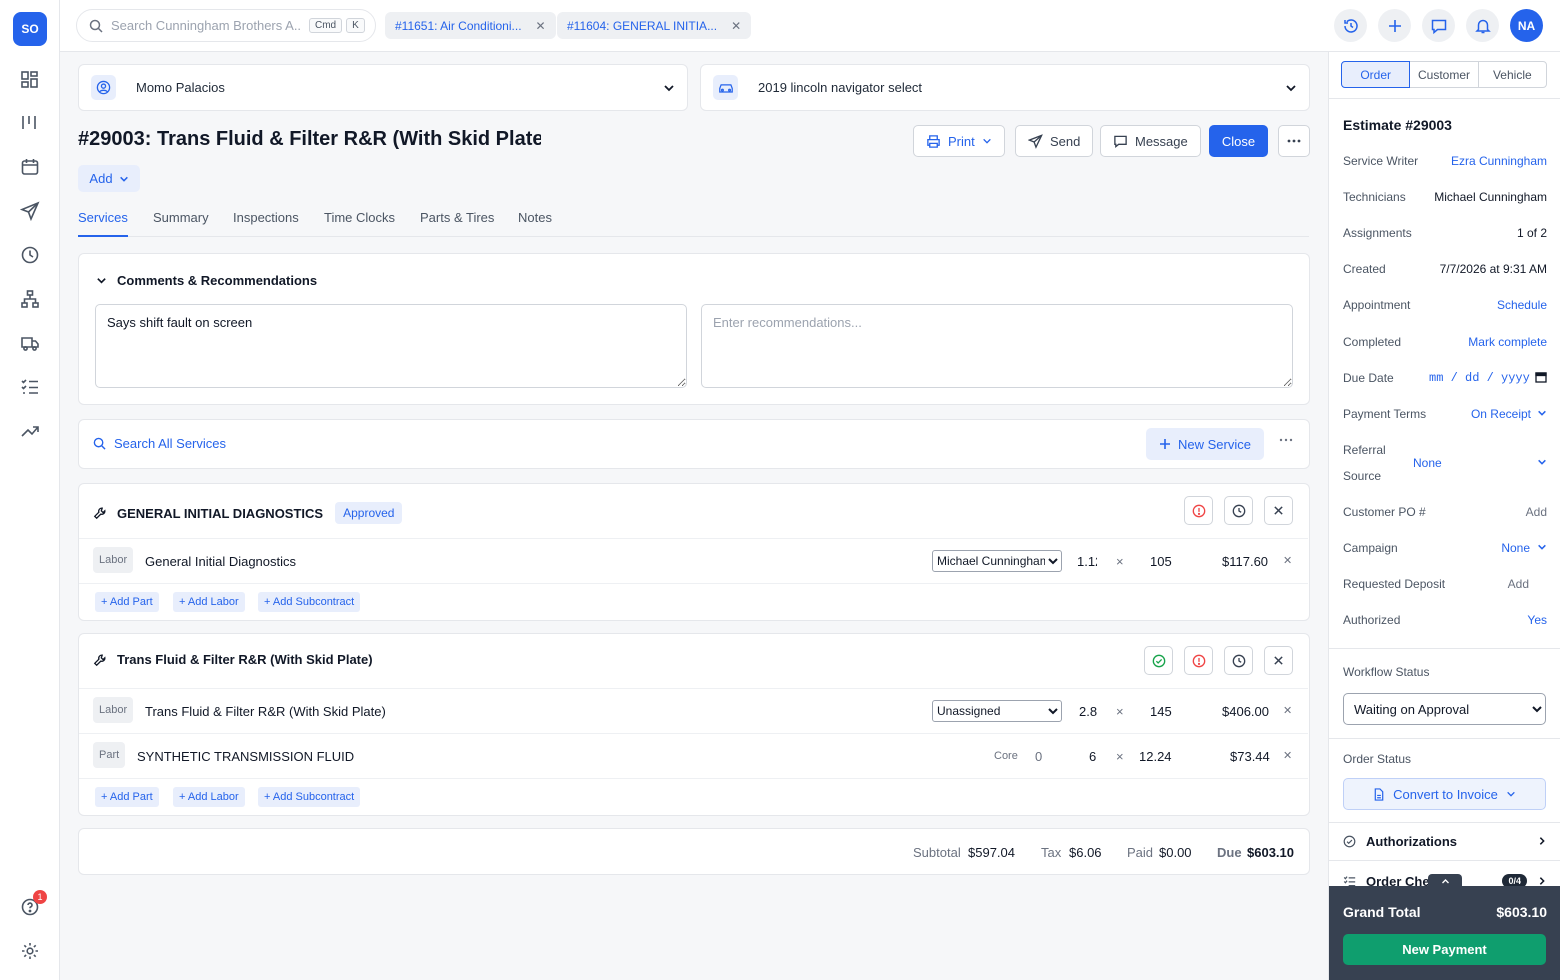  Describe the element at coordinates (1499, 161) in the screenshot. I see `service-writer-link: Ezra Cunningham` at that location.